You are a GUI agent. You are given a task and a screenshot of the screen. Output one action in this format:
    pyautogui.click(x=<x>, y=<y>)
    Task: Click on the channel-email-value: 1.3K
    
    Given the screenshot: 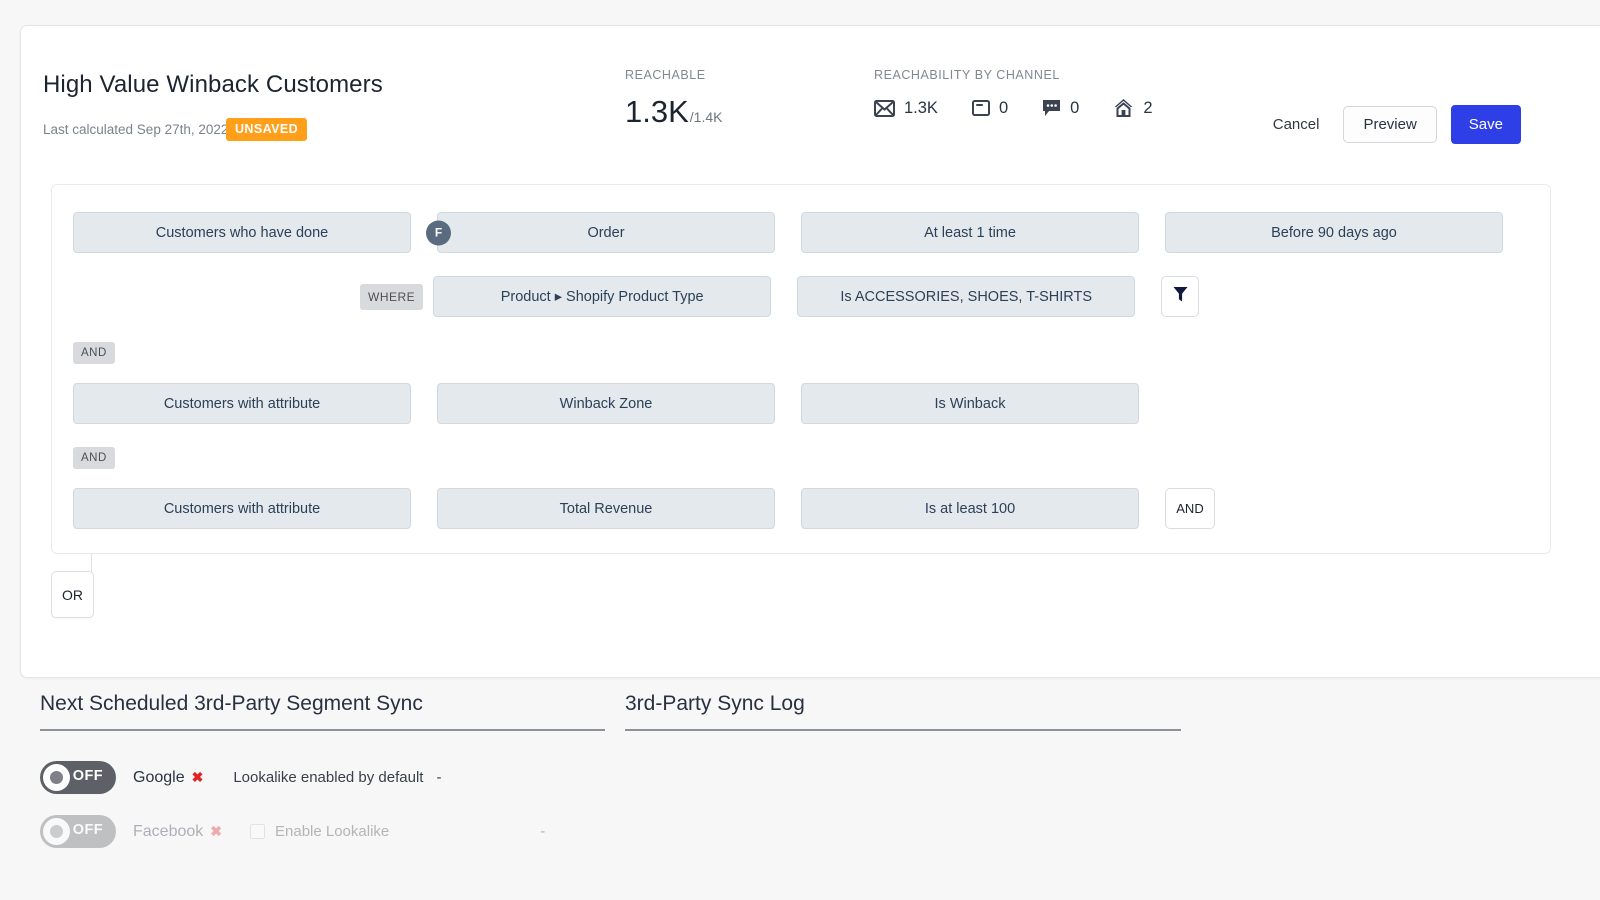 What is the action you would take?
    pyautogui.click(x=921, y=107)
    